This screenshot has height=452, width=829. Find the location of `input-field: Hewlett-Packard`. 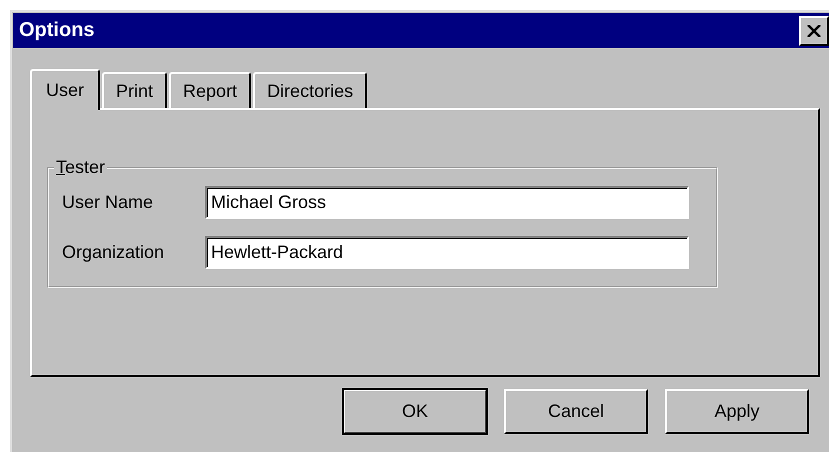

input-field: Hewlett-Packard is located at coordinates (447, 252).